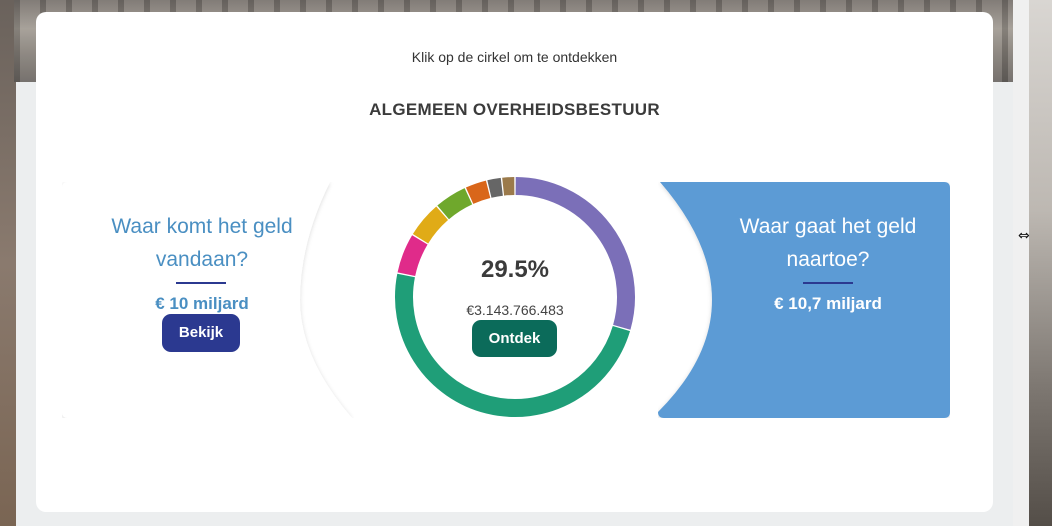 Image resolution: width=1052 pixels, height=526 pixels. Describe the element at coordinates (828, 283) in the screenshot. I see `spending-divider` at that location.